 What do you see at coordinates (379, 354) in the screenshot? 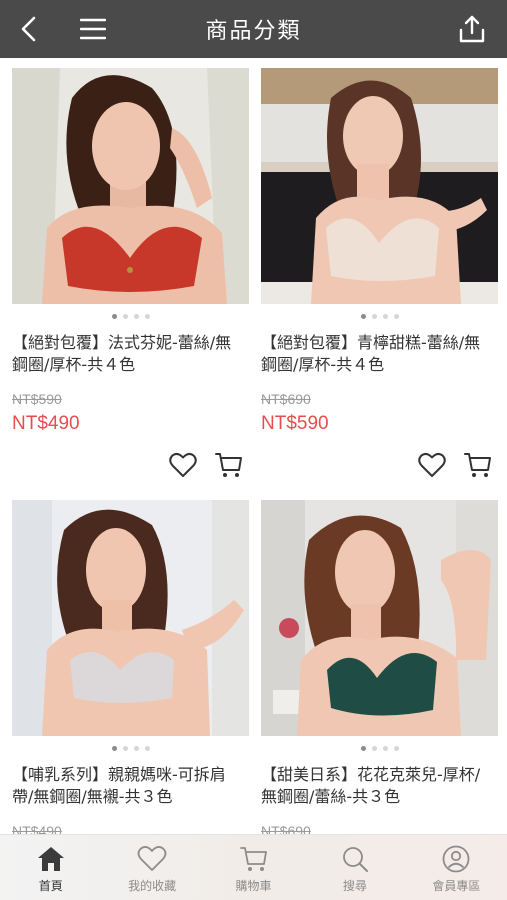
I see `product-name: 【絕對包覆】青檸甜糕-蕾絲/無鋼圈/厚杯-共４色` at bounding box center [379, 354].